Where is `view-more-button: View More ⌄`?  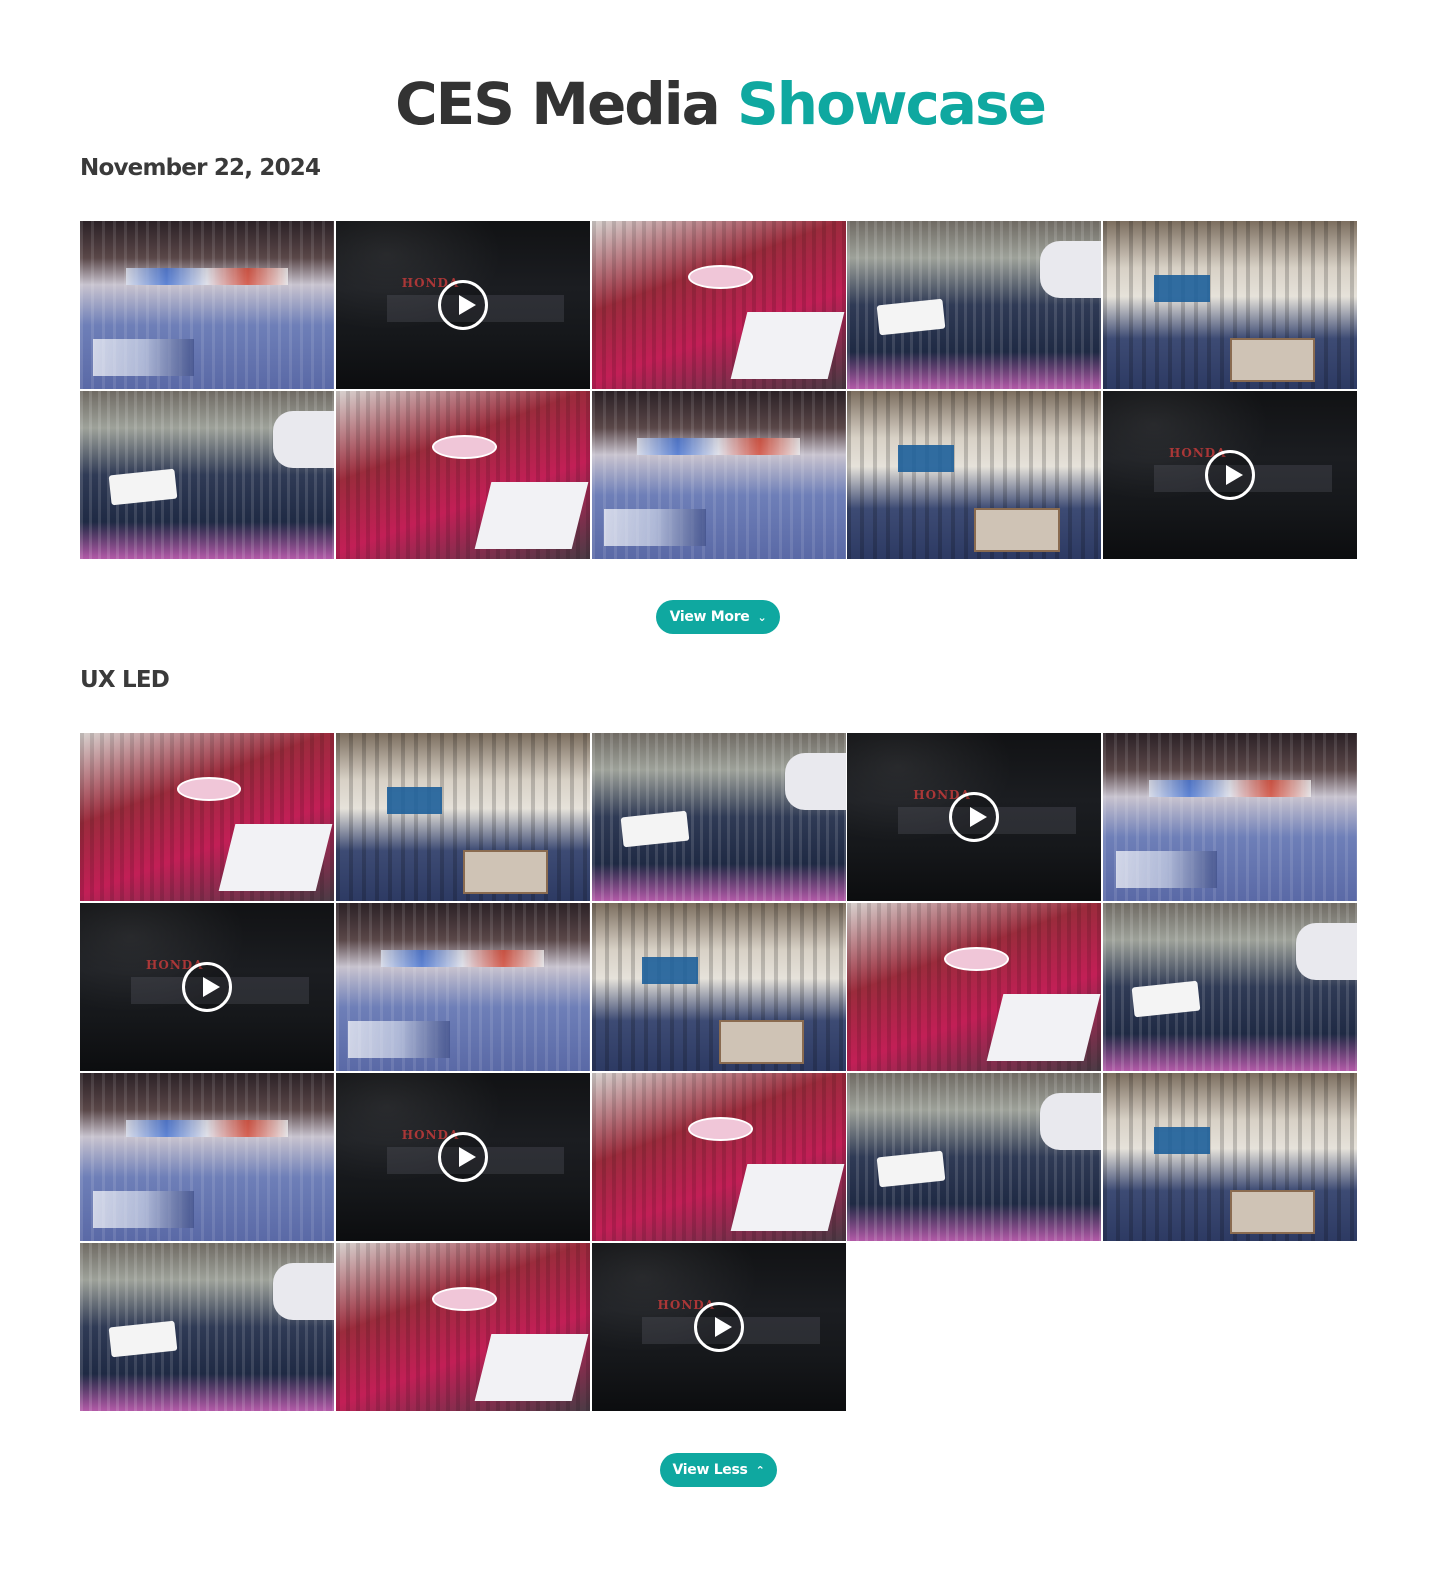
view-more-button: View More ⌄ is located at coordinates (718, 617).